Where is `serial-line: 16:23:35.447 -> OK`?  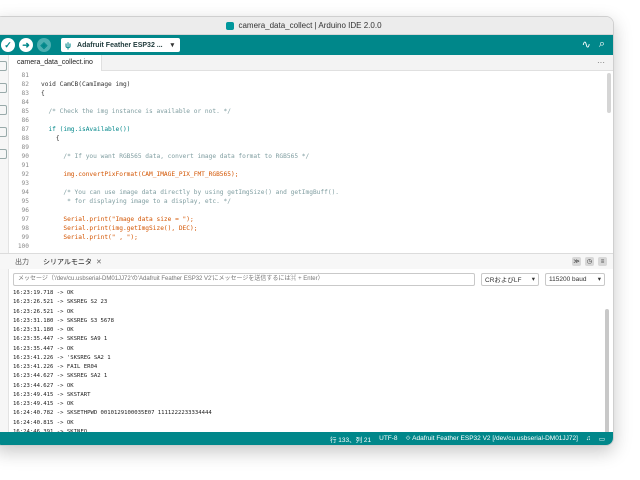
serial-line: 16:23:35.447 -> OK is located at coordinates (43, 348).